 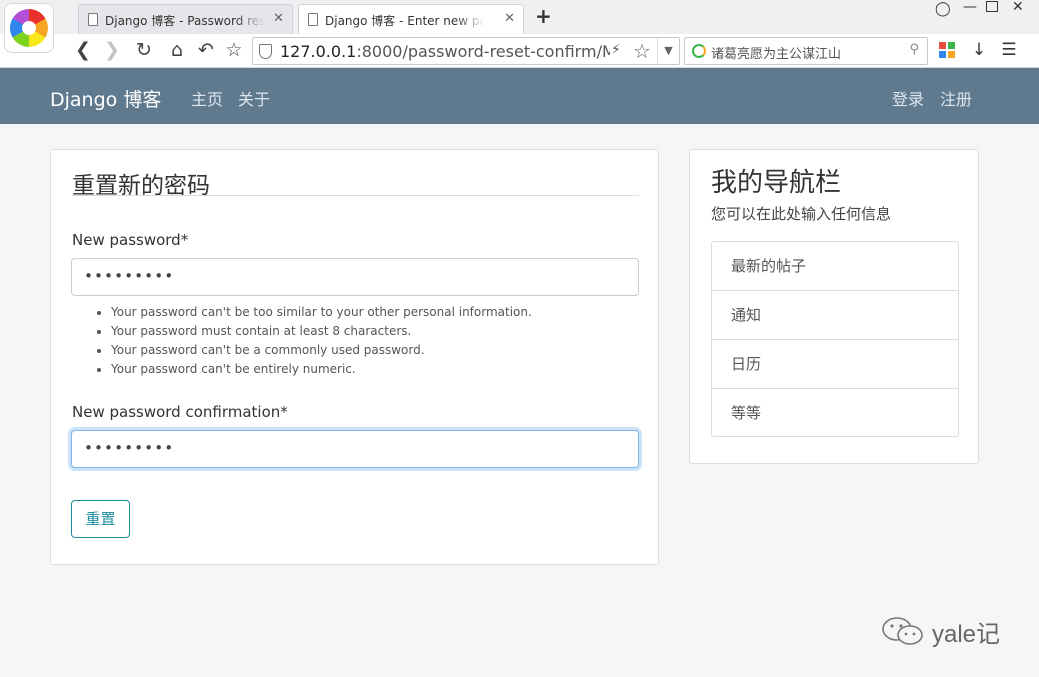 What do you see at coordinates (943, 9) in the screenshot?
I see `skin-icon: ◯` at bounding box center [943, 9].